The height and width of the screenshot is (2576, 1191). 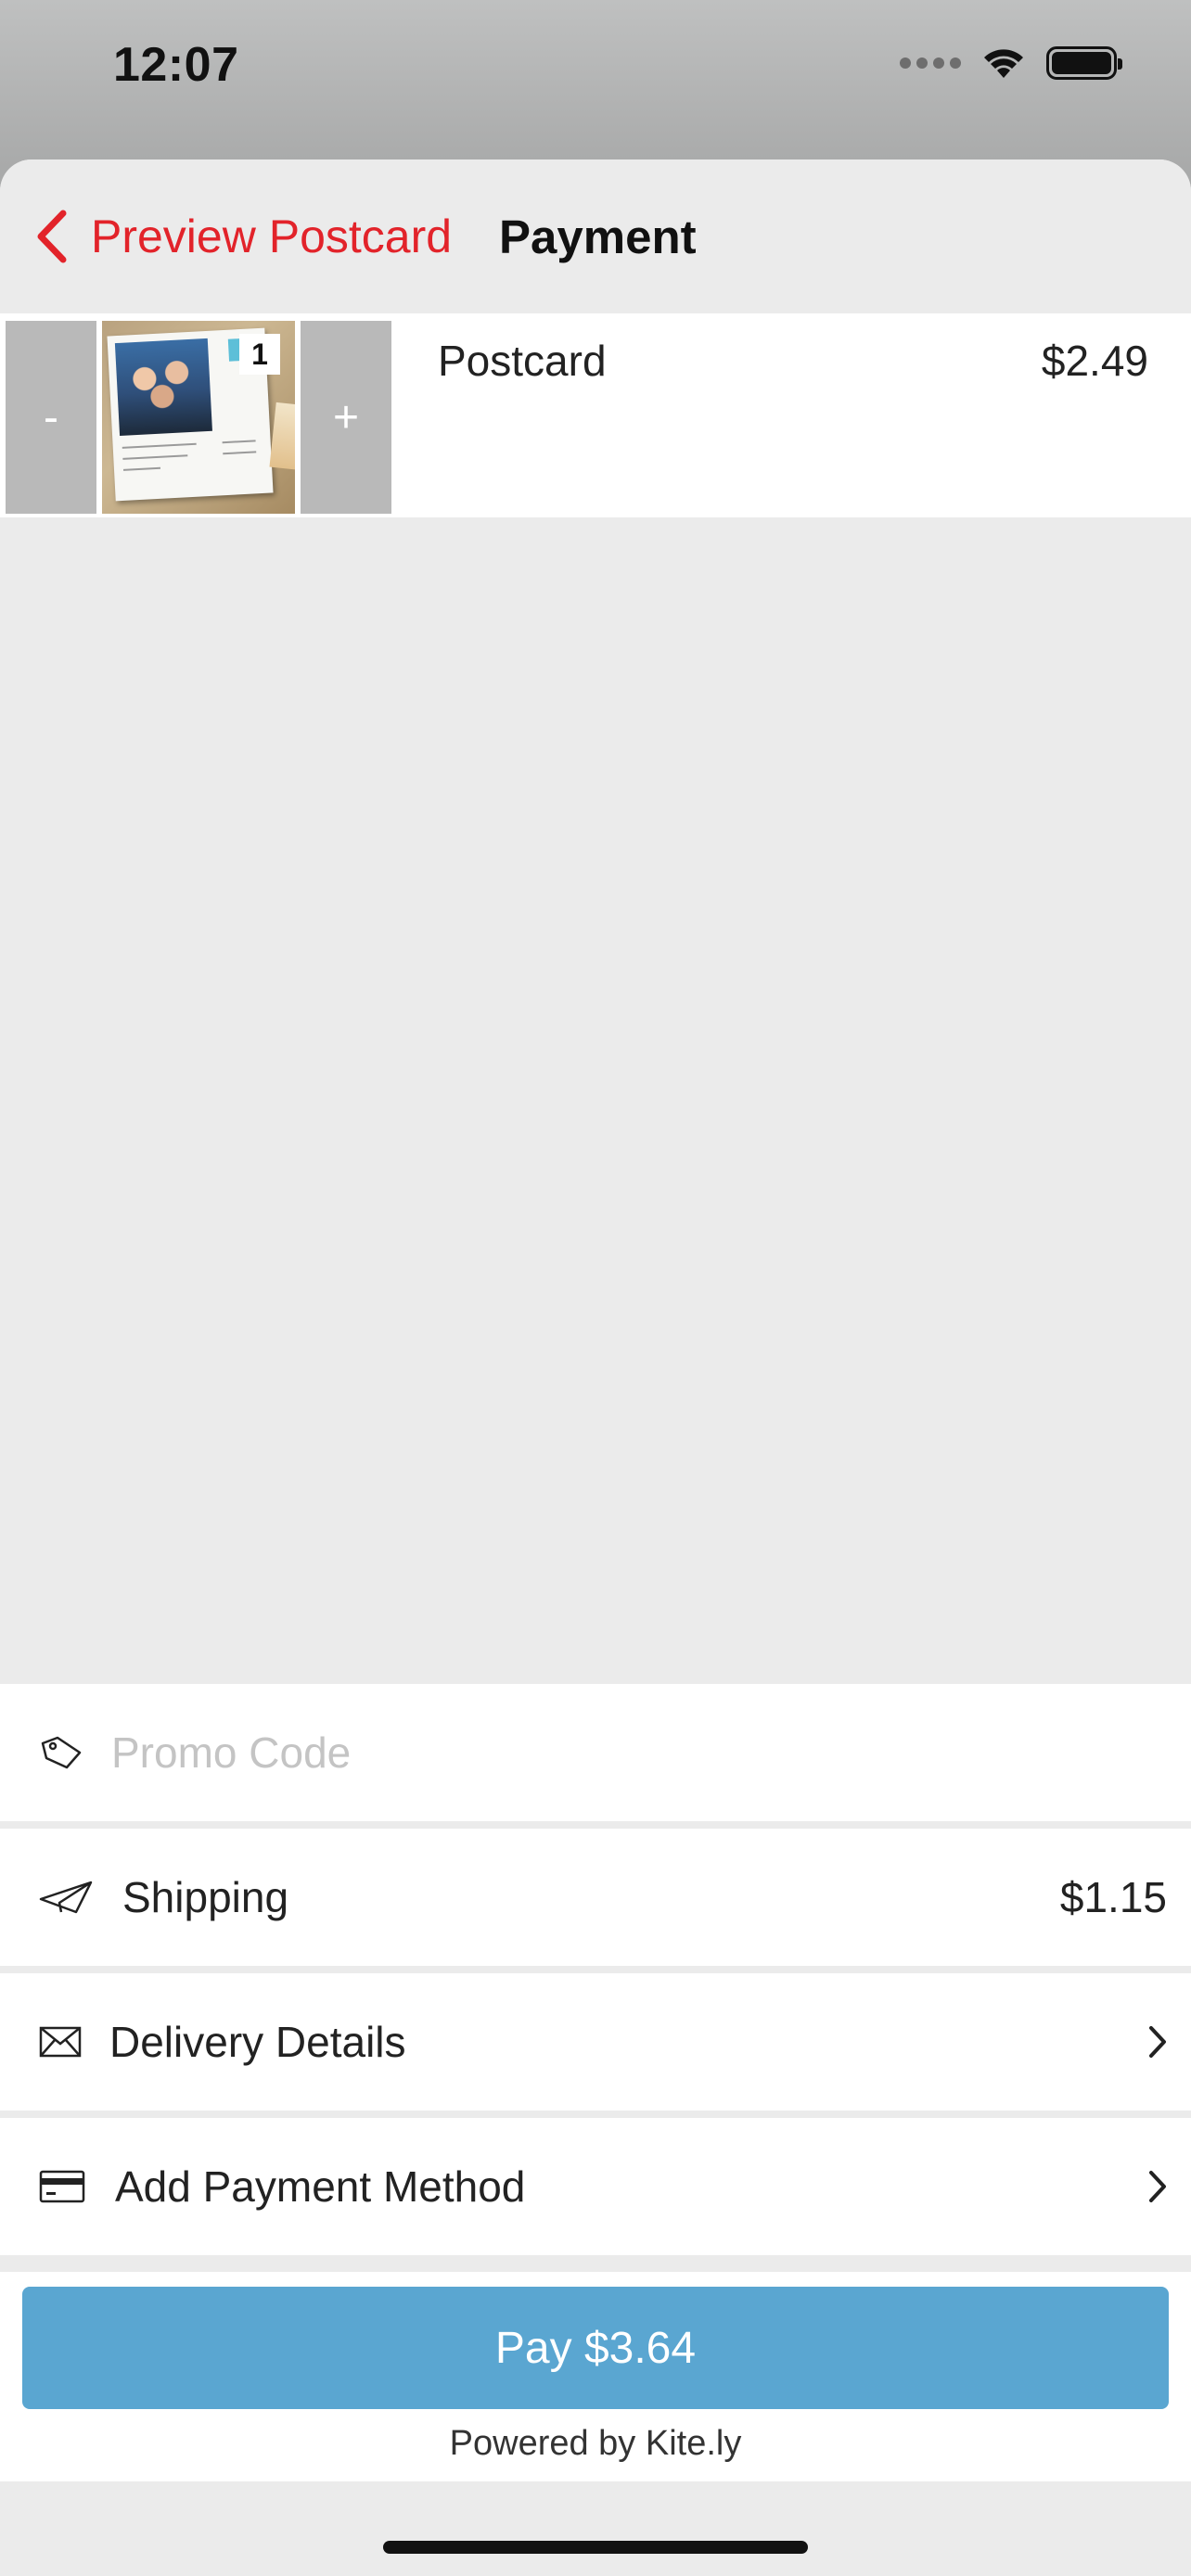 I want to click on back-label: Preview Postcard, so click(x=272, y=236).